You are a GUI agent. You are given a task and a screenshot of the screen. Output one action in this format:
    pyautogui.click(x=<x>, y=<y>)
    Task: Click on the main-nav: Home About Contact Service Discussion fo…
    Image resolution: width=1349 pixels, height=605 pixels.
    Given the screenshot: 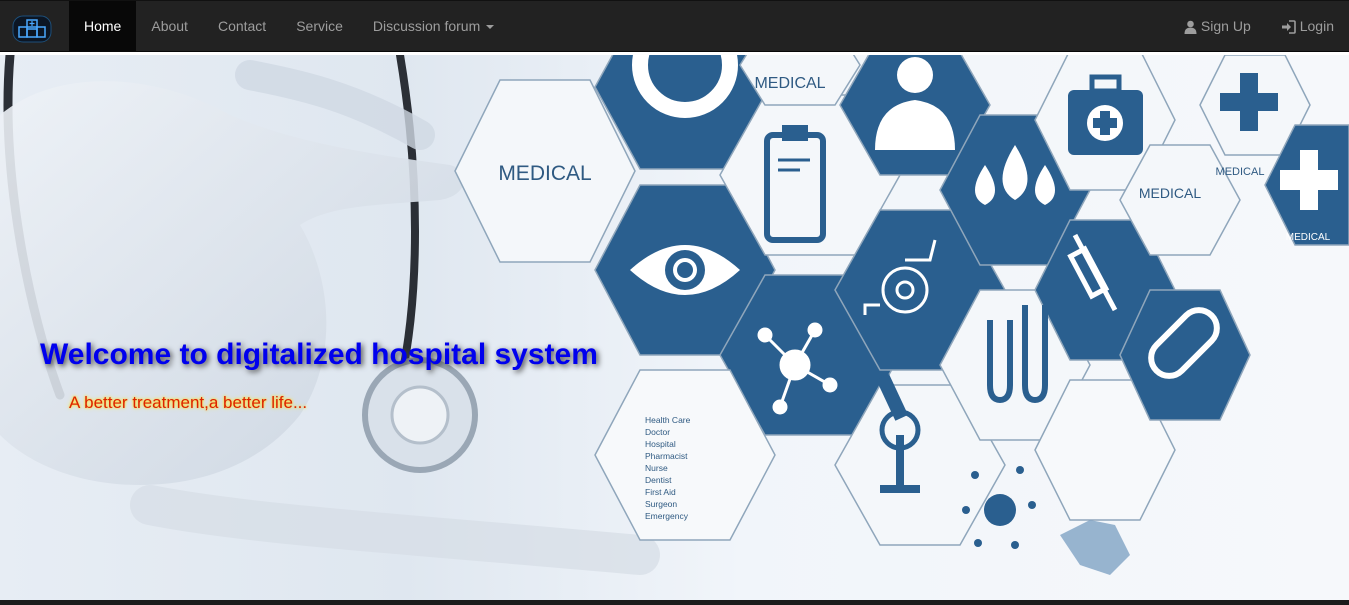 What is the action you would take?
    pyautogui.click(x=289, y=26)
    